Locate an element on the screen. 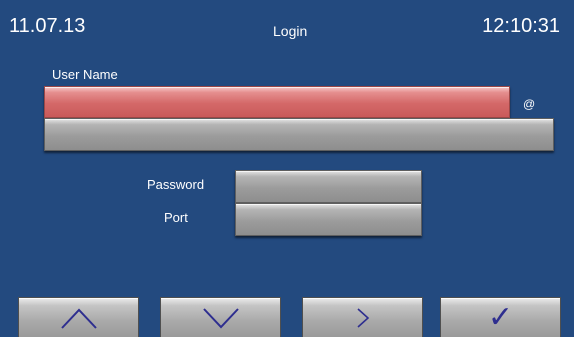 The width and height of the screenshot is (580, 337). chevron-right-icon is located at coordinates (362, 317).